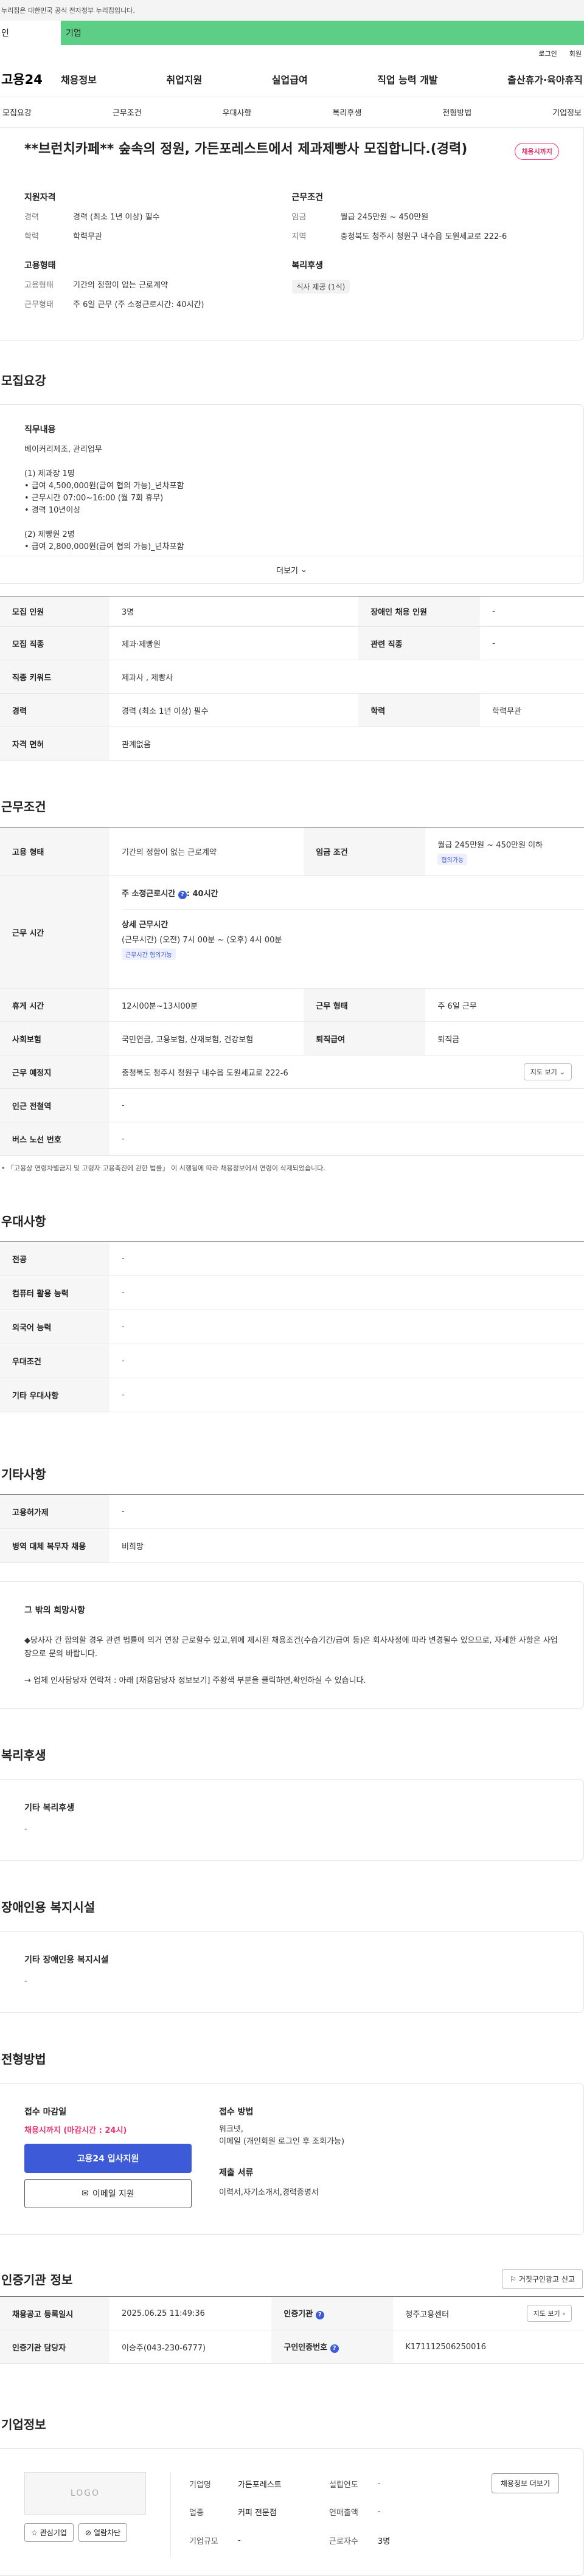  Describe the element at coordinates (30, 33) in the screenshot. I see `tab-individual: 인` at that location.